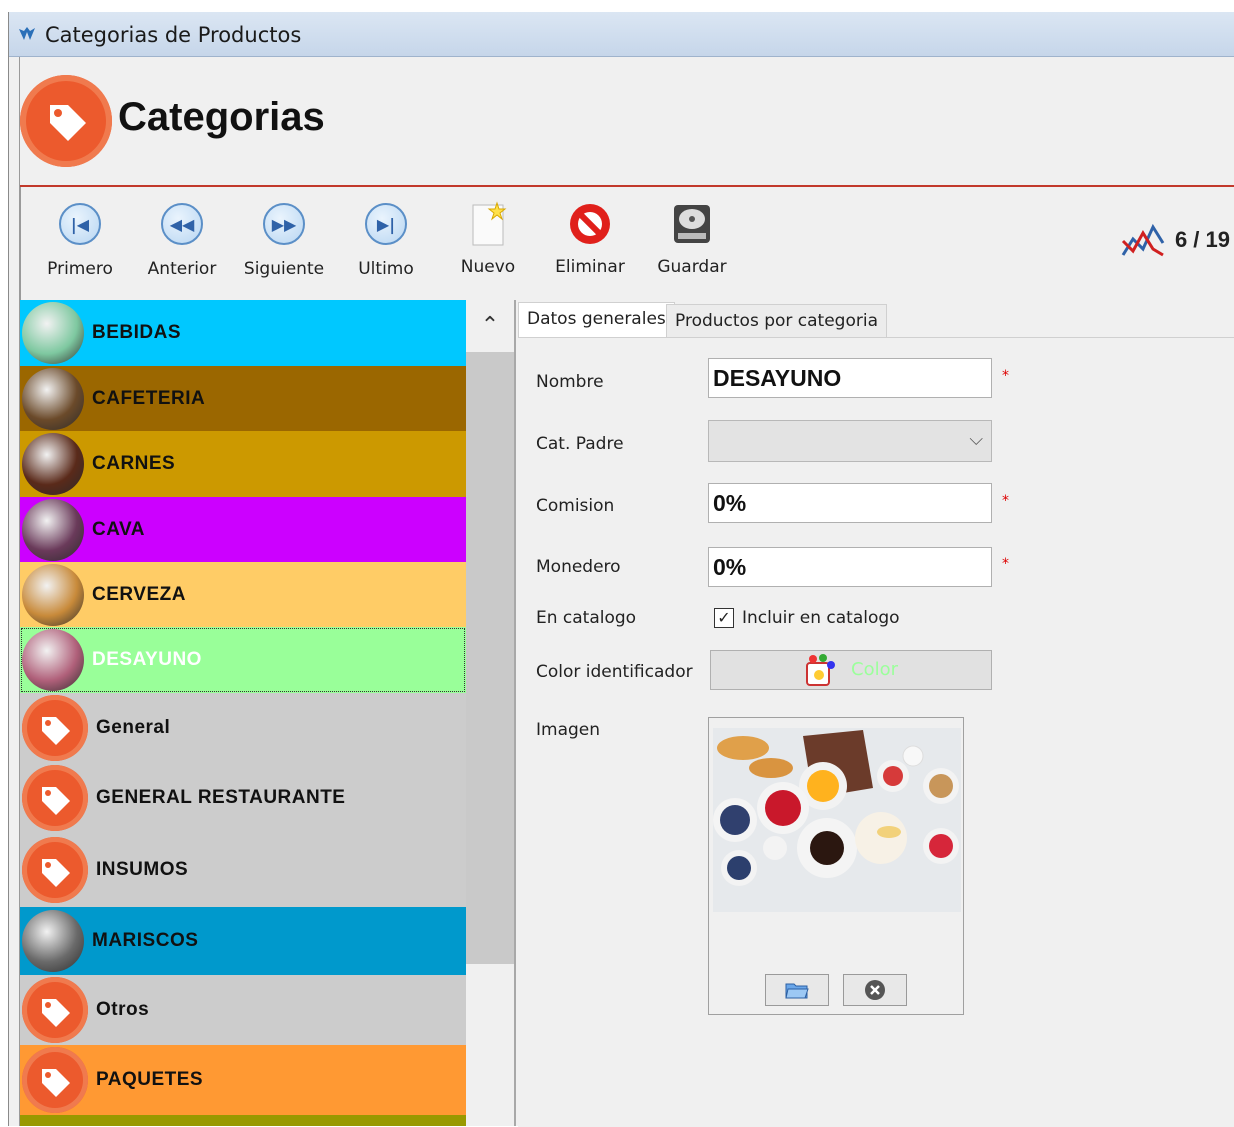 The width and height of the screenshot is (1234, 1127). I want to click on tab-datos-generales: Datos generales, so click(596, 320).